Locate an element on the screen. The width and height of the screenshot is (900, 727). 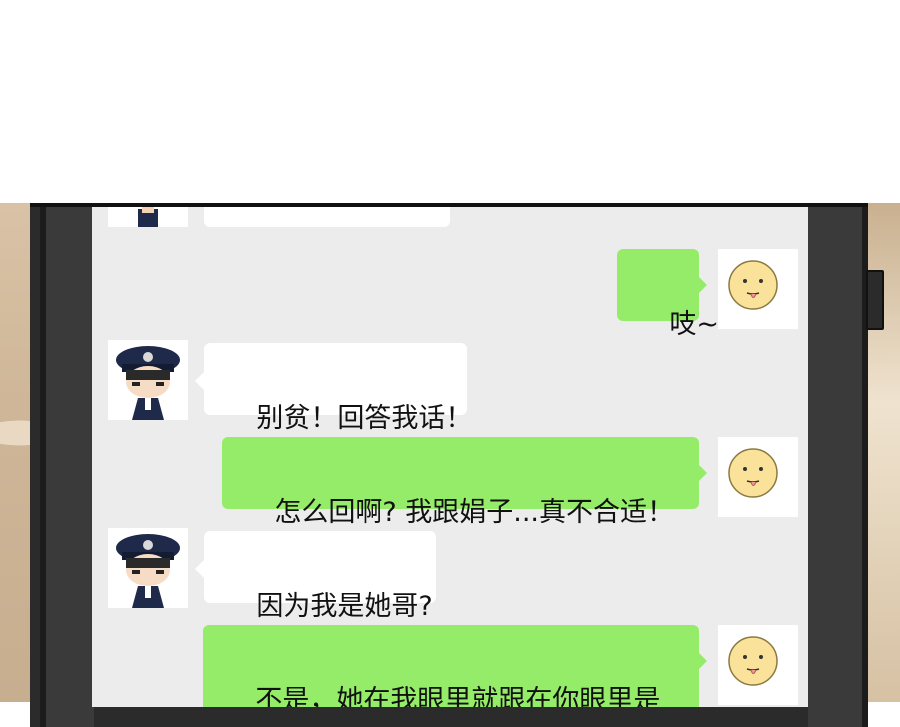
chat-bubble-self: 不是，她在我眼里就跟在你眼里是 一样的，明白不? is located at coordinates (451, 666).